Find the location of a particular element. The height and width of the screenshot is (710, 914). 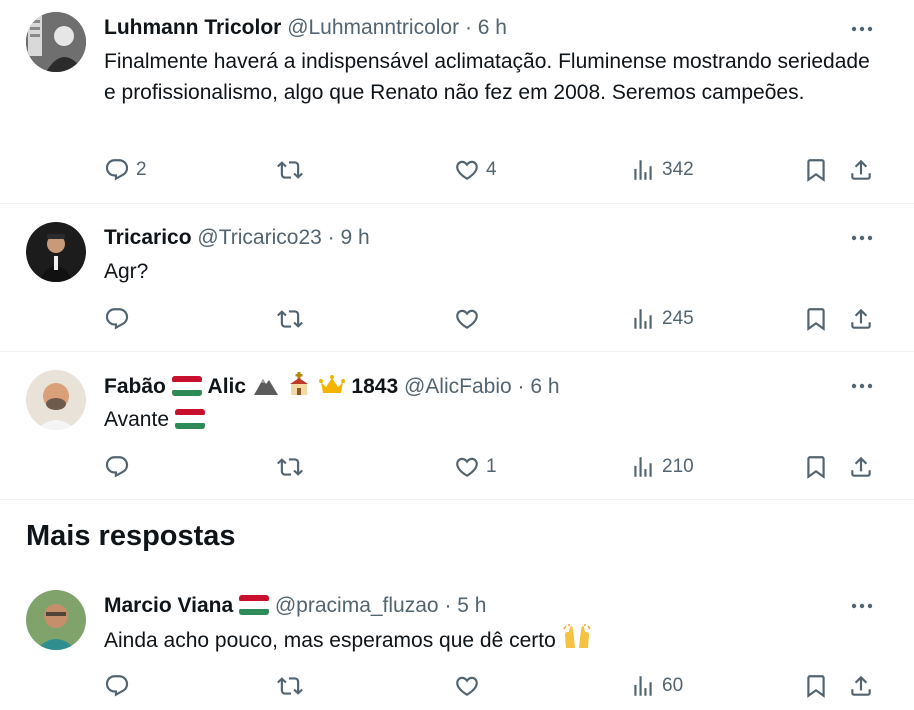

like-button: 1 is located at coordinates (475, 467).